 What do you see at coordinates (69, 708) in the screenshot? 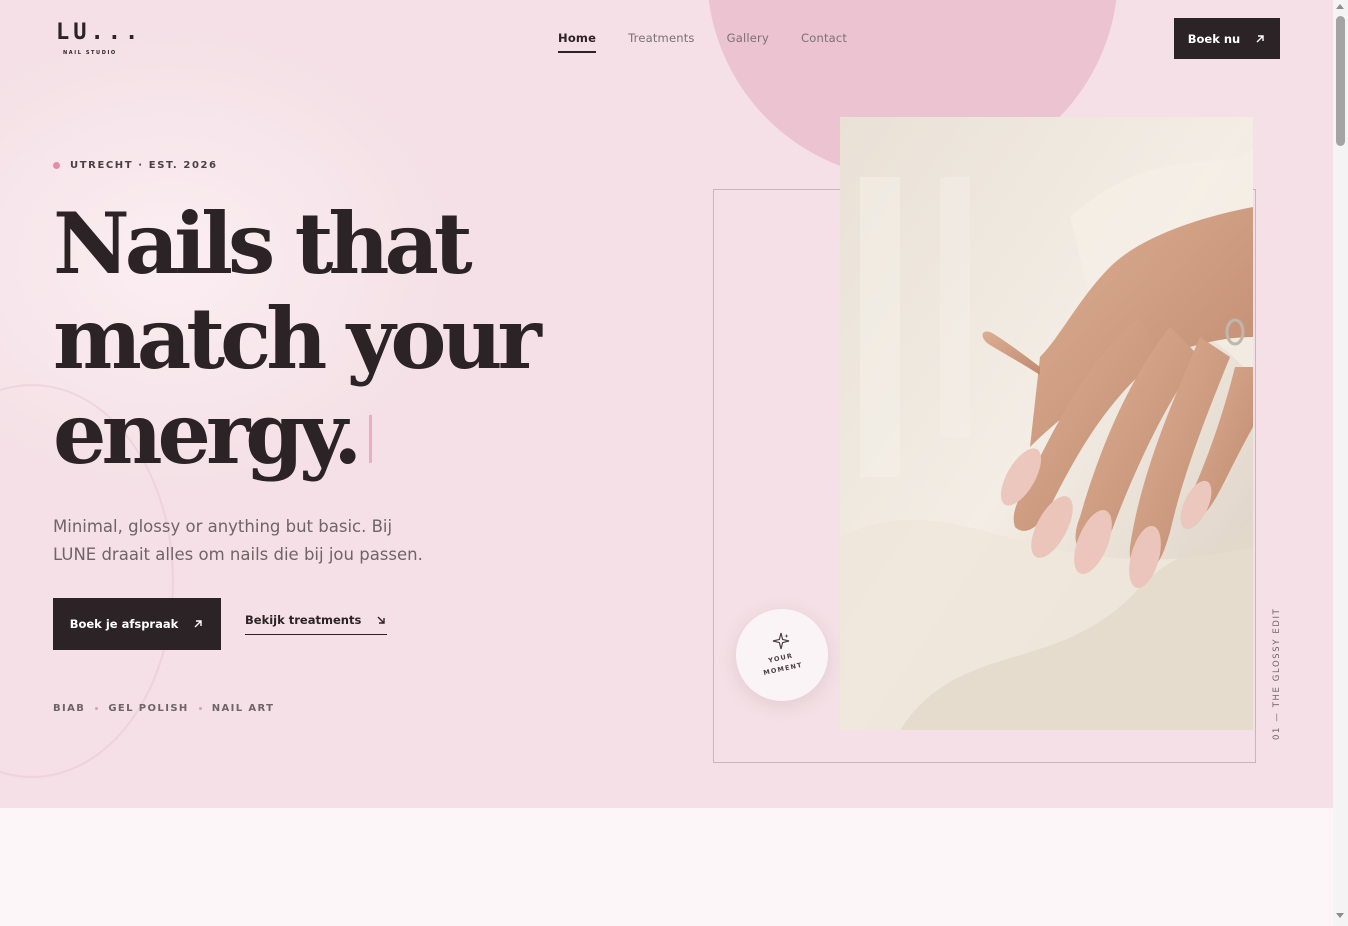
I see `tag-biab: BIAB` at bounding box center [69, 708].